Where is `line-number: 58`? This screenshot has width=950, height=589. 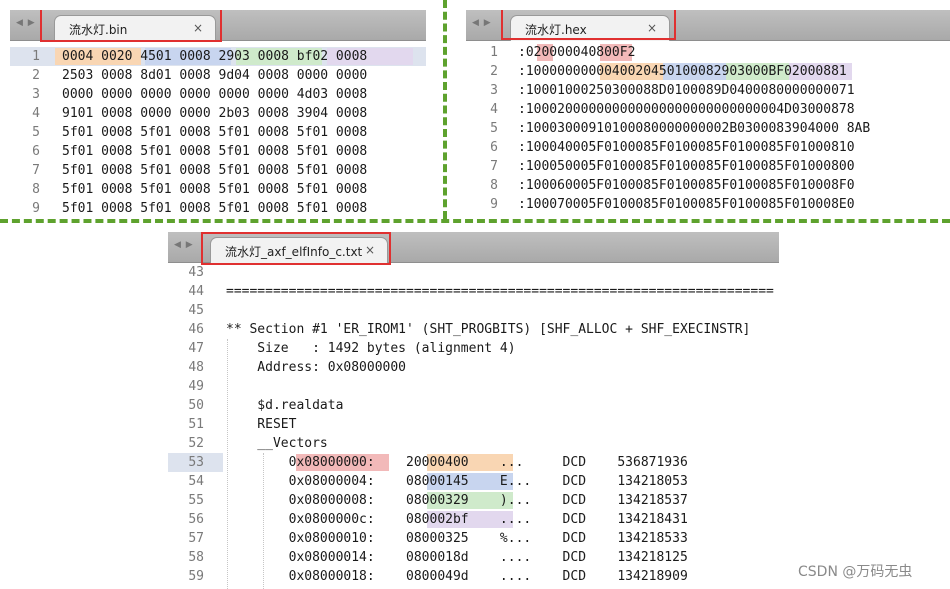
line-number: 58 is located at coordinates (196, 557).